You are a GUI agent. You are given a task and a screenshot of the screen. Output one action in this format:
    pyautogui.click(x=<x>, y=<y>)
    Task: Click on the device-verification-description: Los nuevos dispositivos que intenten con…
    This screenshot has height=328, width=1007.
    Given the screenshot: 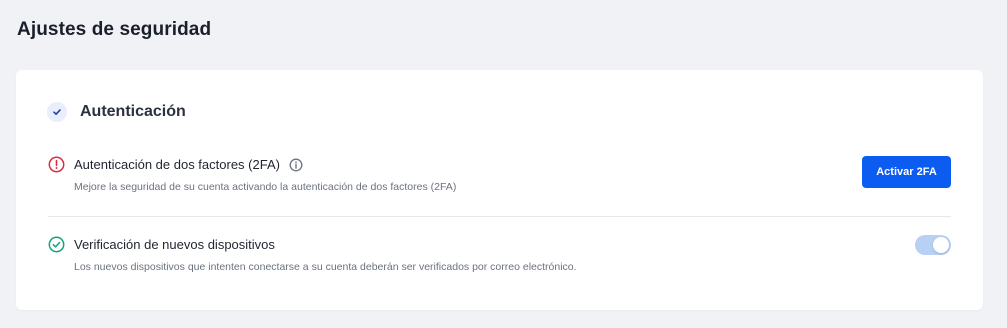 What is the action you would take?
    pyautogui.click(x=325, y=267)
    